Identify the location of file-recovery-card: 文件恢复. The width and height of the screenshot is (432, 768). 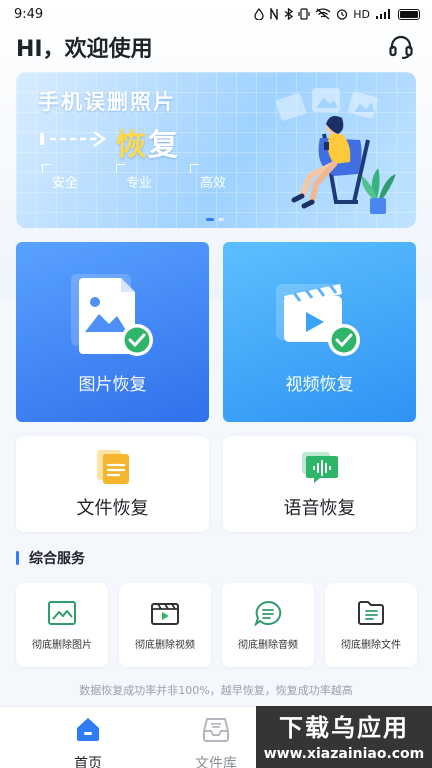
(112, 484).